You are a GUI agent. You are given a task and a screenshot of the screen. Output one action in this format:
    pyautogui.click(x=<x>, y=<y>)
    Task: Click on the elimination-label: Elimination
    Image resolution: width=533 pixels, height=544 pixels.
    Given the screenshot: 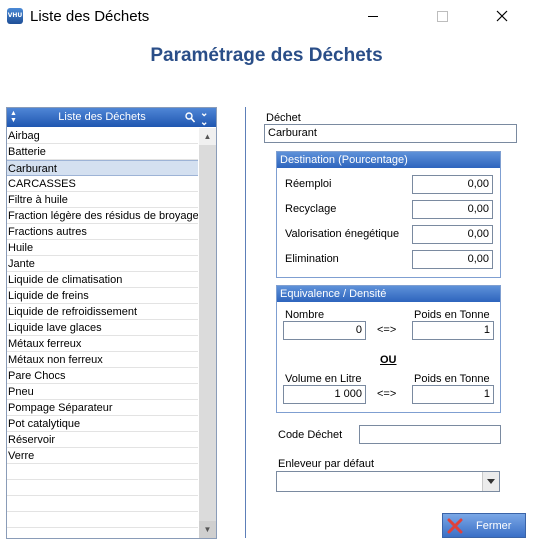 What is the action you would take?
    pyautogui.click(x=312, y=259)
    